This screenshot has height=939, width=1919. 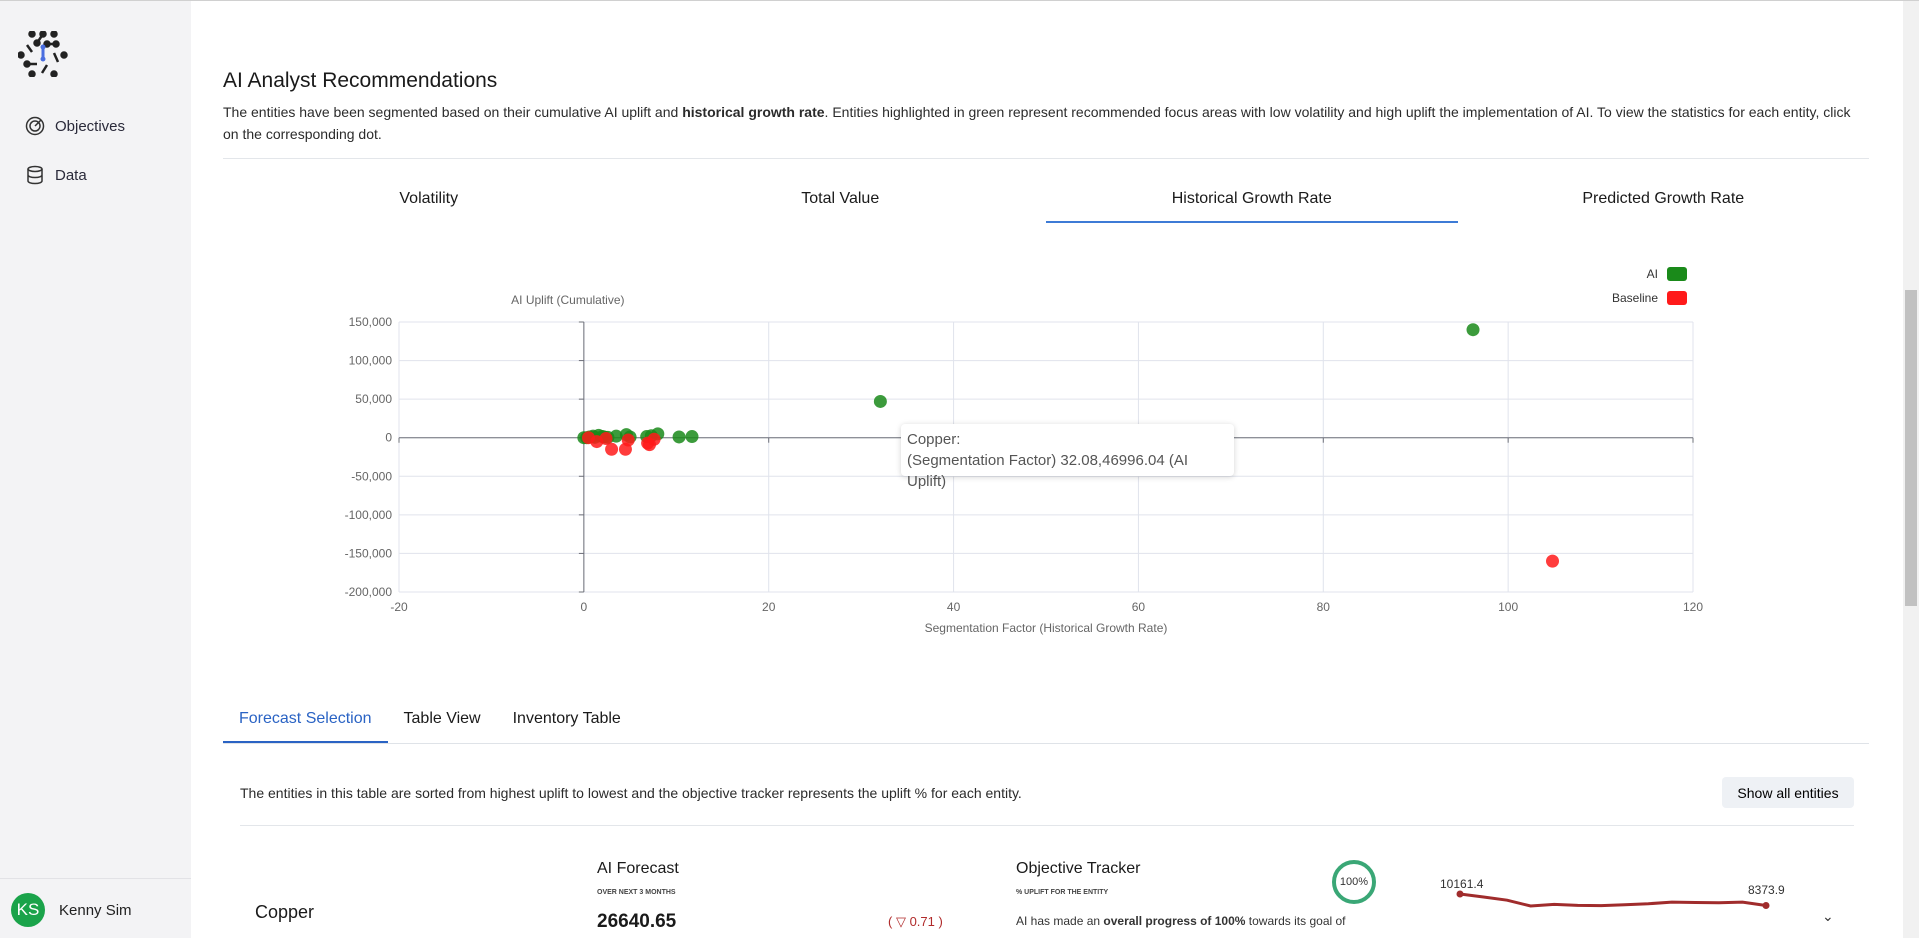 I want to click on tracker-text-bold: overall progress of 100%, so click(x=1174, y=921).